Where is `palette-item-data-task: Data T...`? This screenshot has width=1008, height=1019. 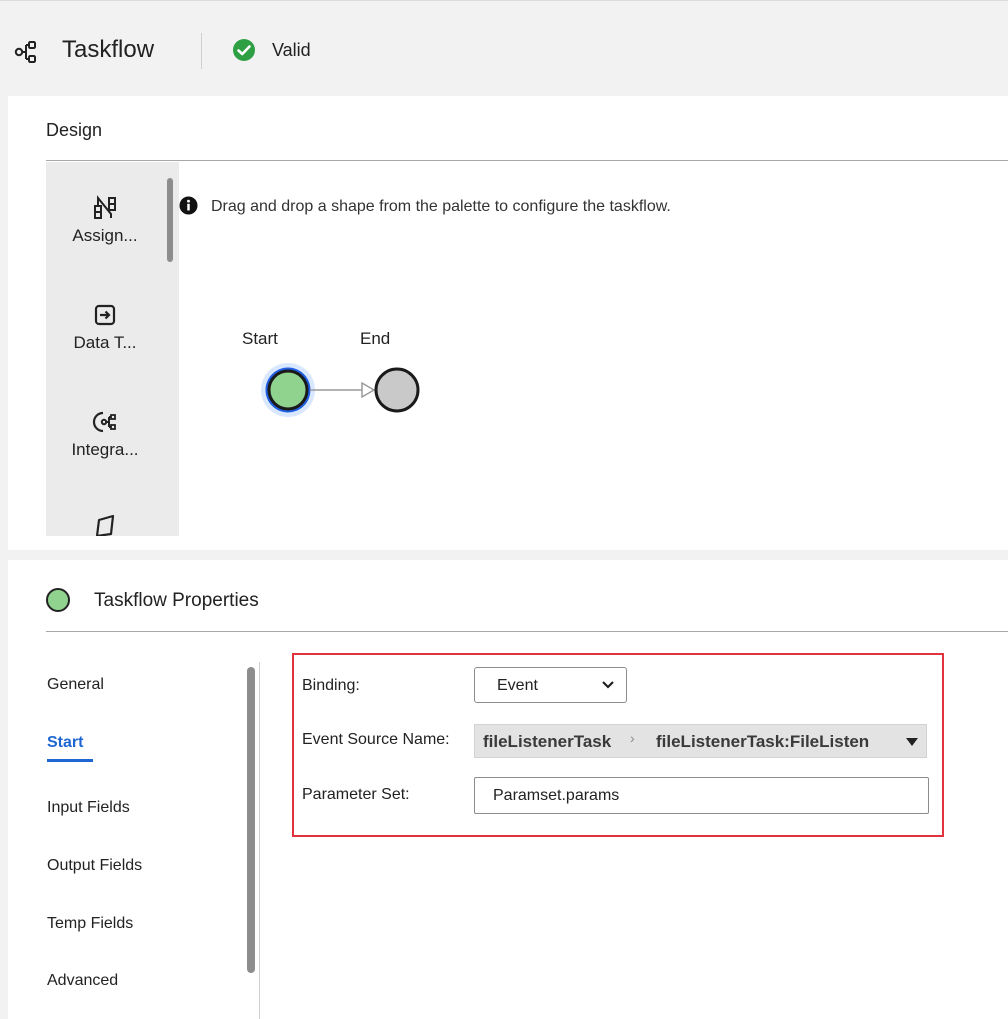
palette-item-data-task: Data T... is located at coordinates (105, 327).